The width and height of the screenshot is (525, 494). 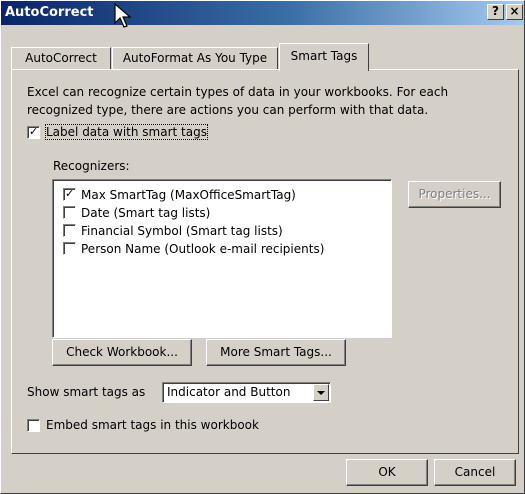 What do you see at coordinates (229, 392) in the screenshot?
I see `show-smart-tags-as-value: Indicator and Button` at bounding box center [229, 392].